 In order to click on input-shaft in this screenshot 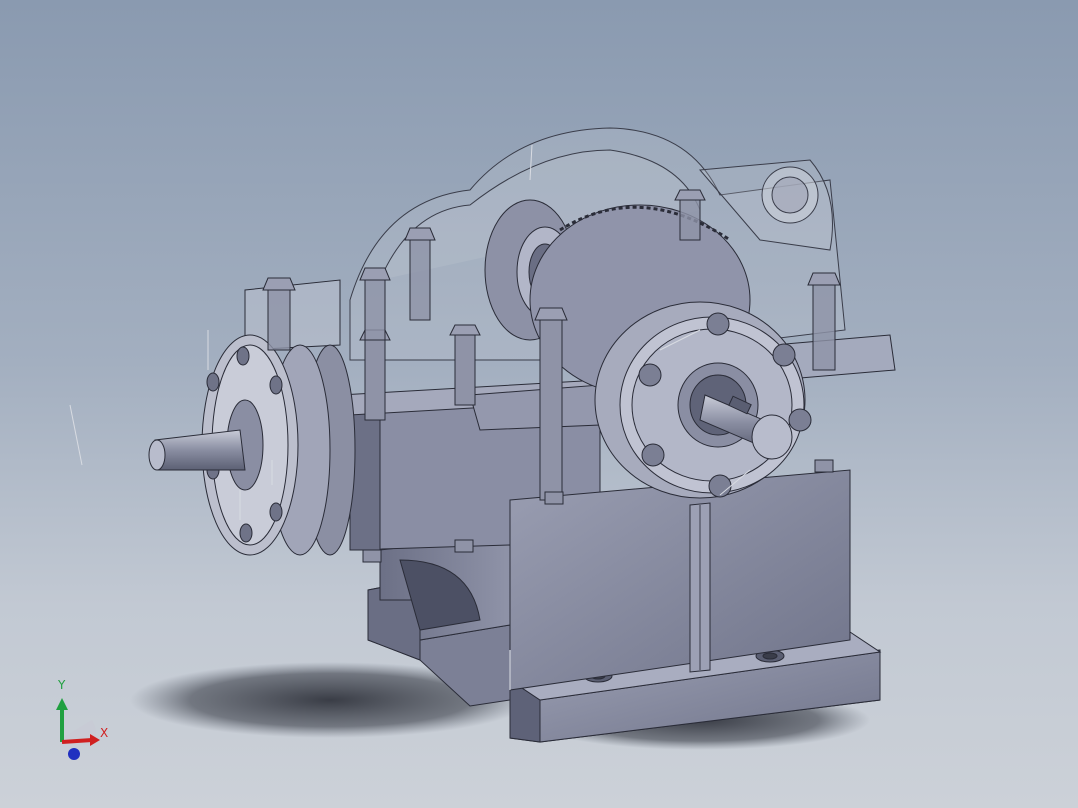, I will do `click(197, 450)`.